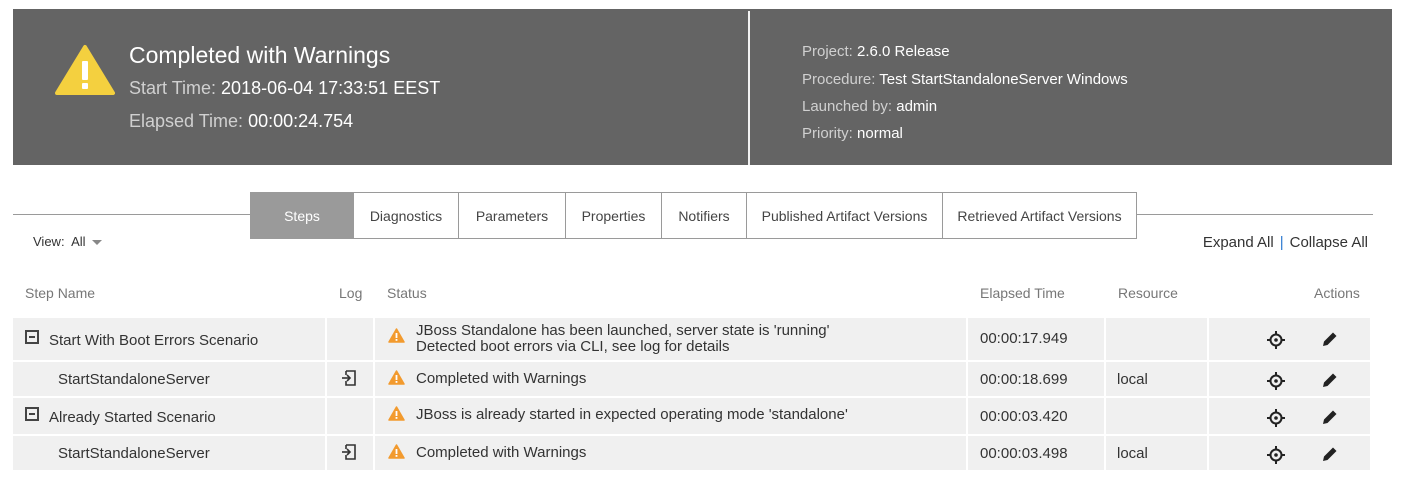  What do you see at coordinates (614, 215) in the screenshot?
I see `tab-properties: Properties` at bounding box center [614, 215].